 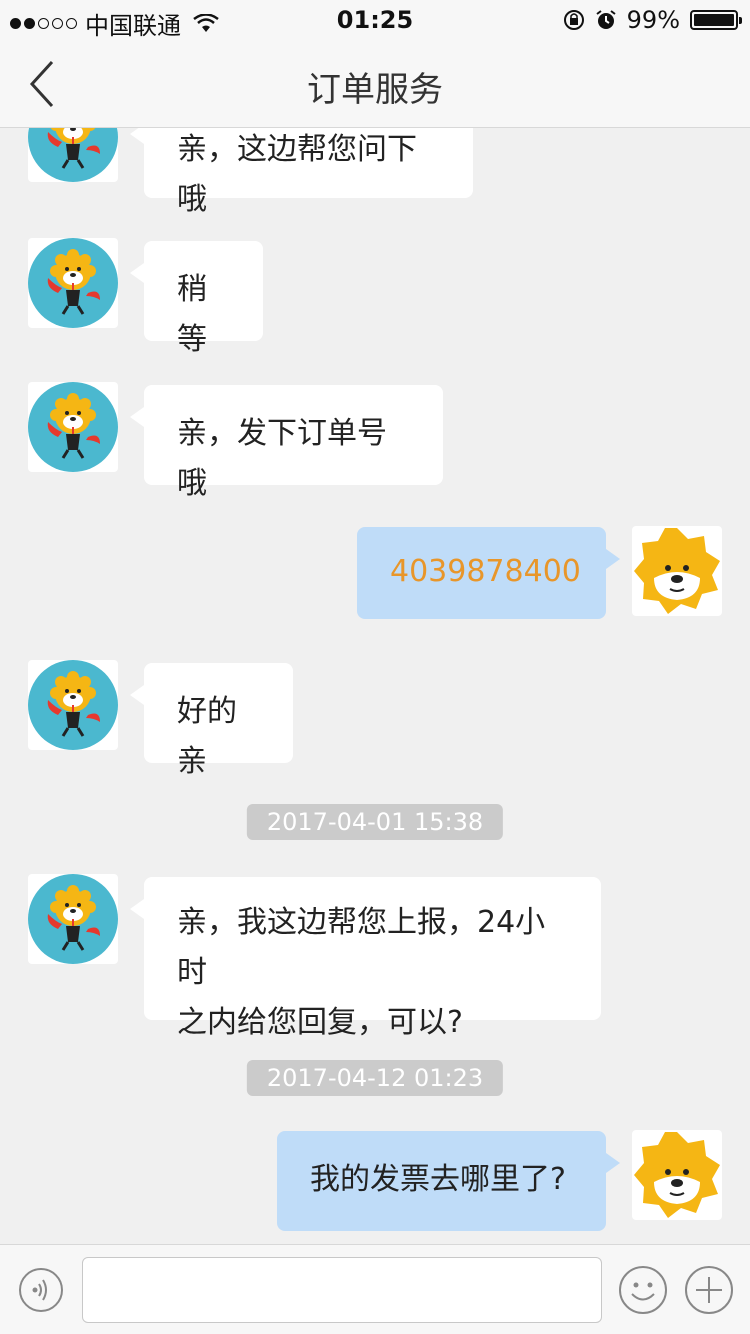 I want to click on order-number-text: 4039878400, so click(x=485, y=572).